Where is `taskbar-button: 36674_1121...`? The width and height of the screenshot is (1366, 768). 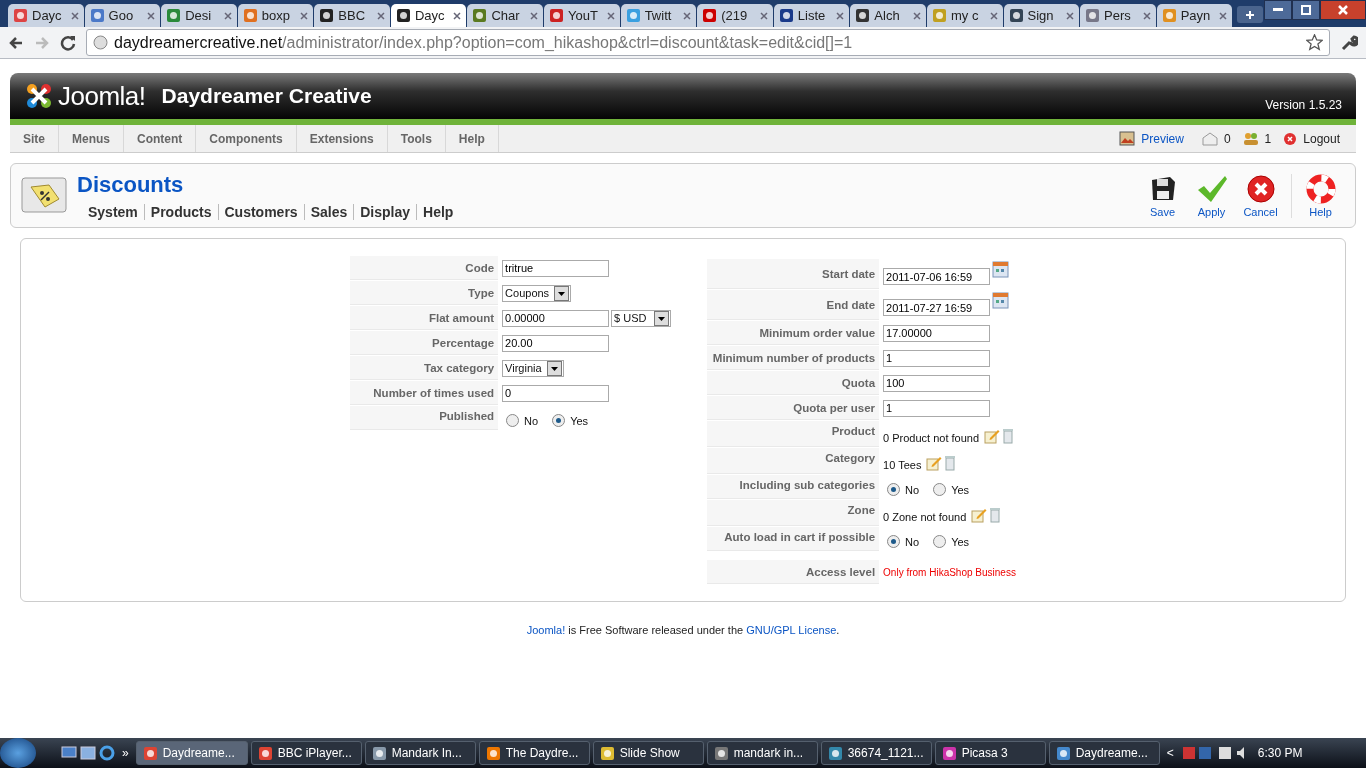
taskbar-button: 36674_1121... is located at coordinates (876, 753).